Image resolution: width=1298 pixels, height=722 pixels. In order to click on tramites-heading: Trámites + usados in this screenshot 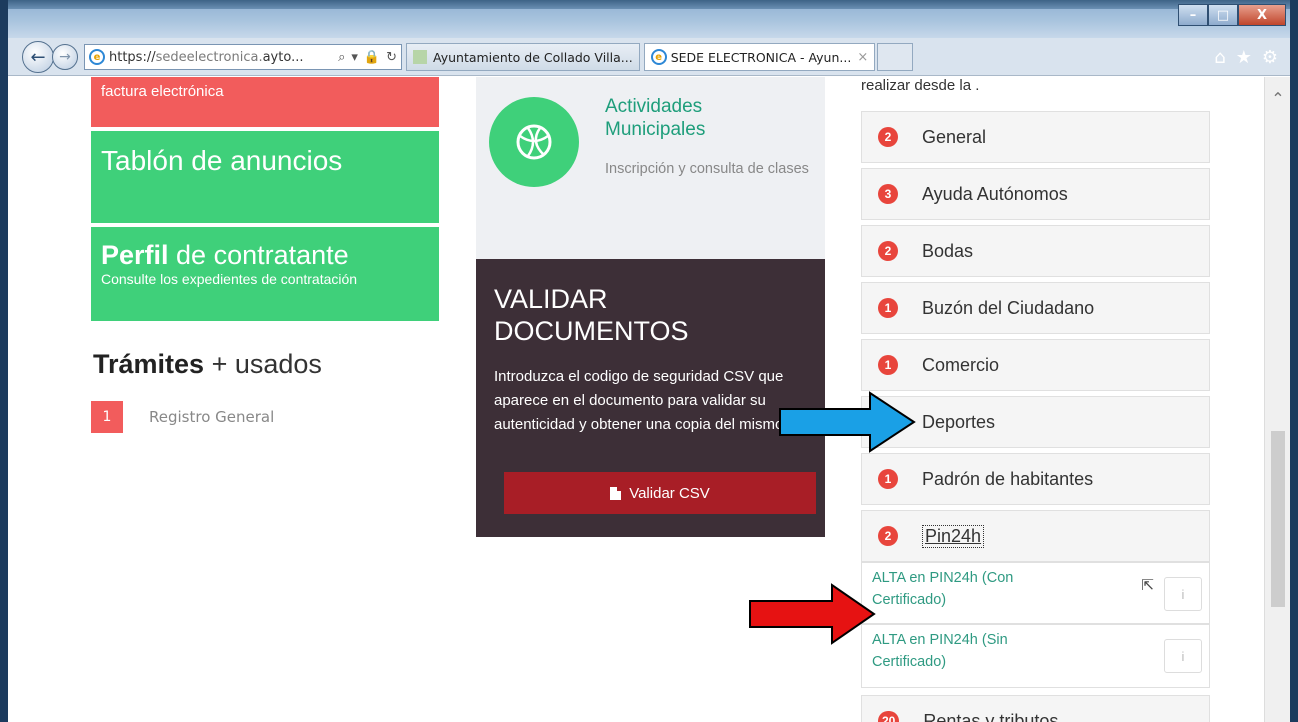, I will do `click(207, 364)`.